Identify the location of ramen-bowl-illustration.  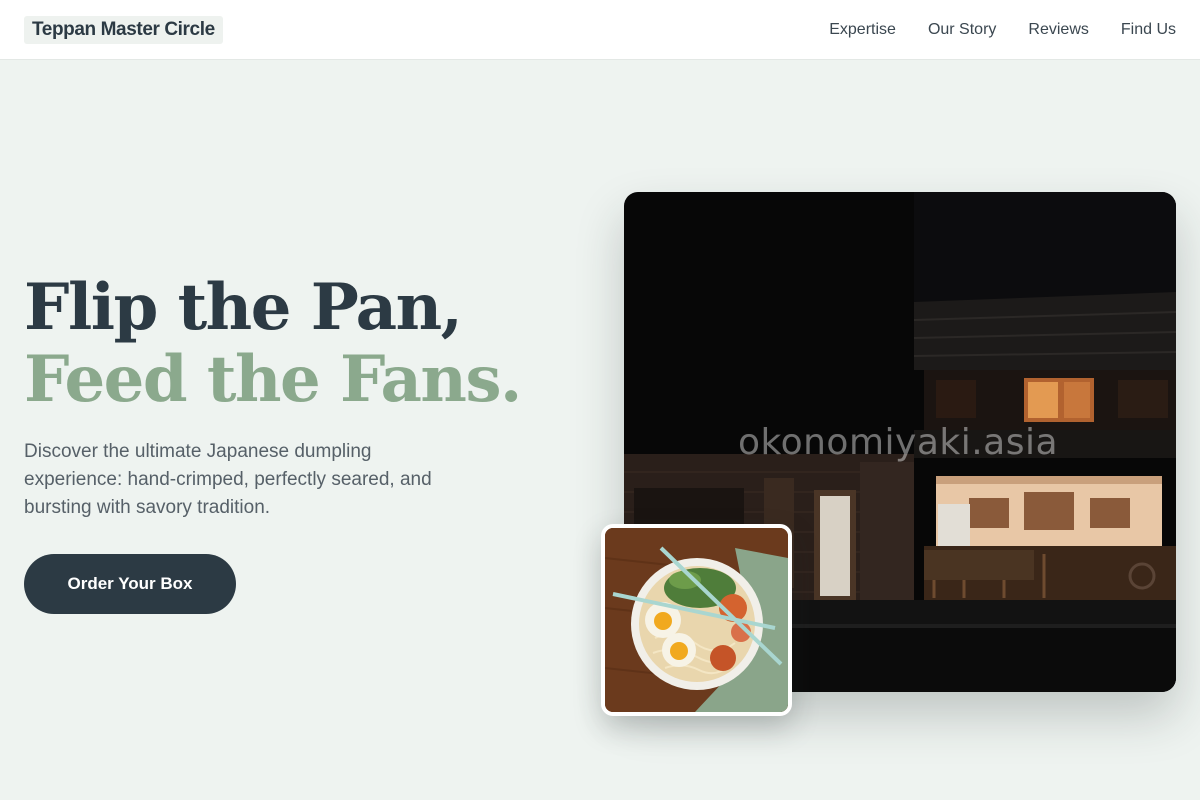
(696, 620).